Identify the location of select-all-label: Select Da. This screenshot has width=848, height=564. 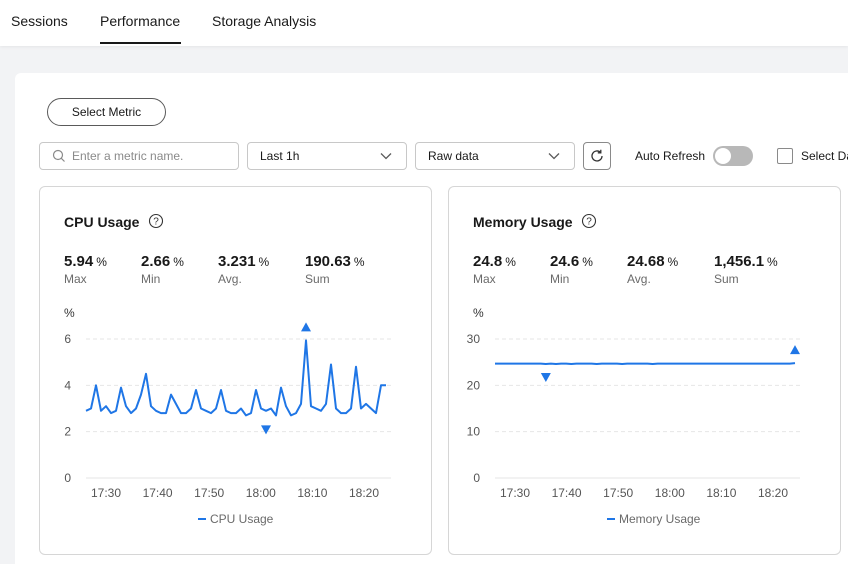
(824, 156).